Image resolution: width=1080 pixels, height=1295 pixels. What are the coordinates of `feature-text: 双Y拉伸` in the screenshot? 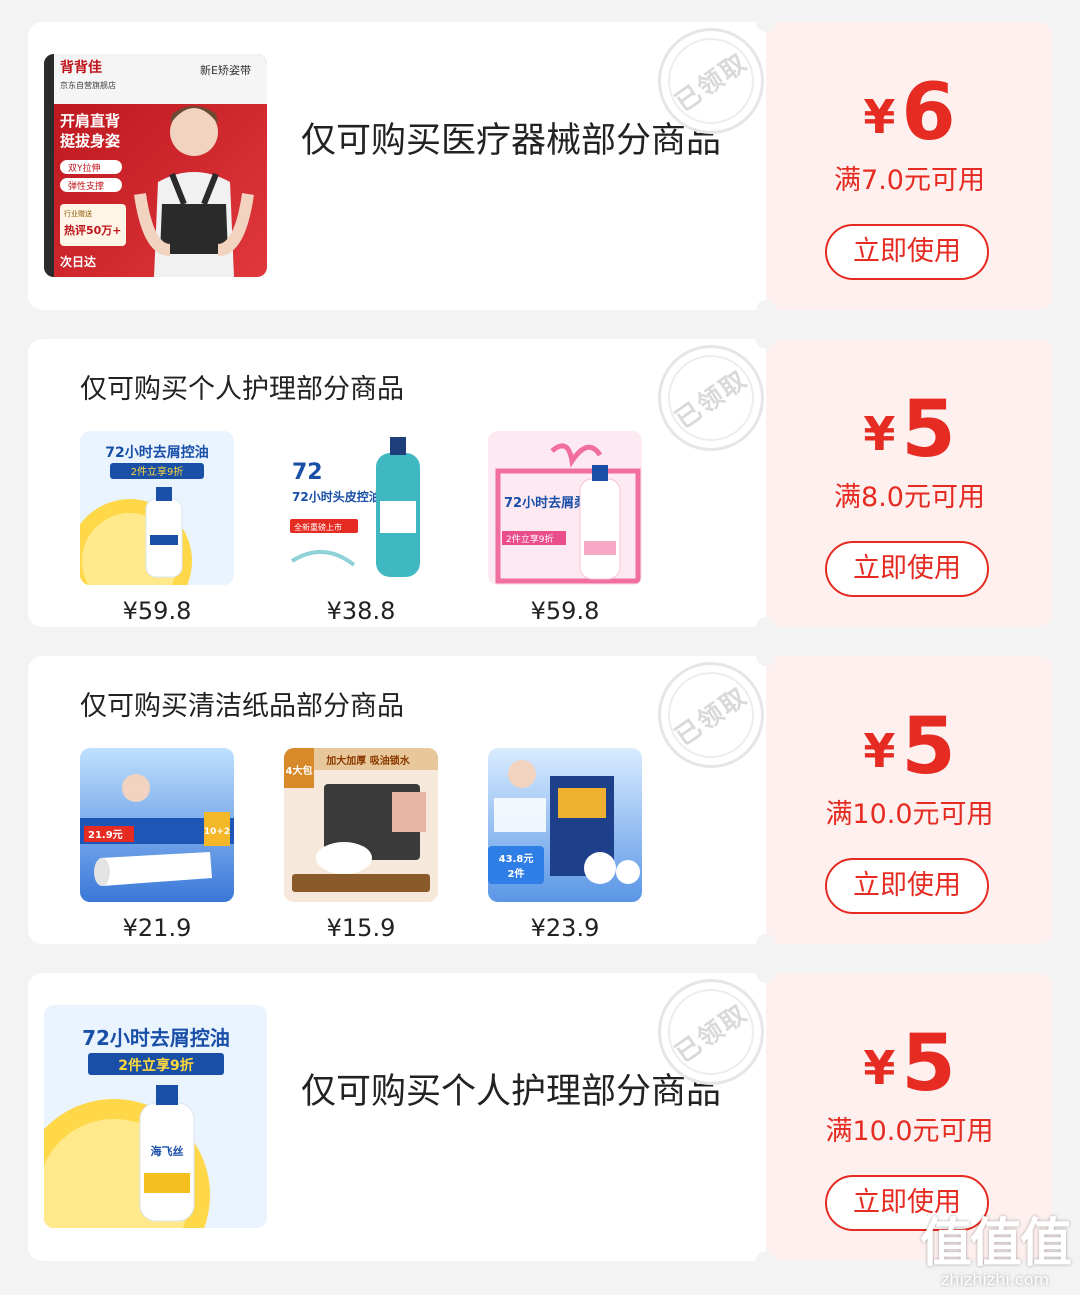 It's located at (84, 168).